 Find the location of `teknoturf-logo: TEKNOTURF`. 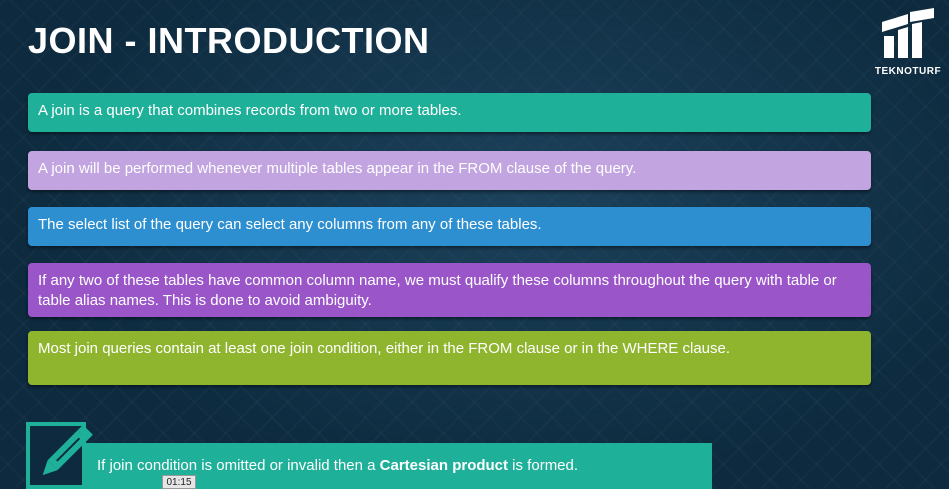

teknoturf-logo: TEKNOTURF is located at coordinates (908, 42).